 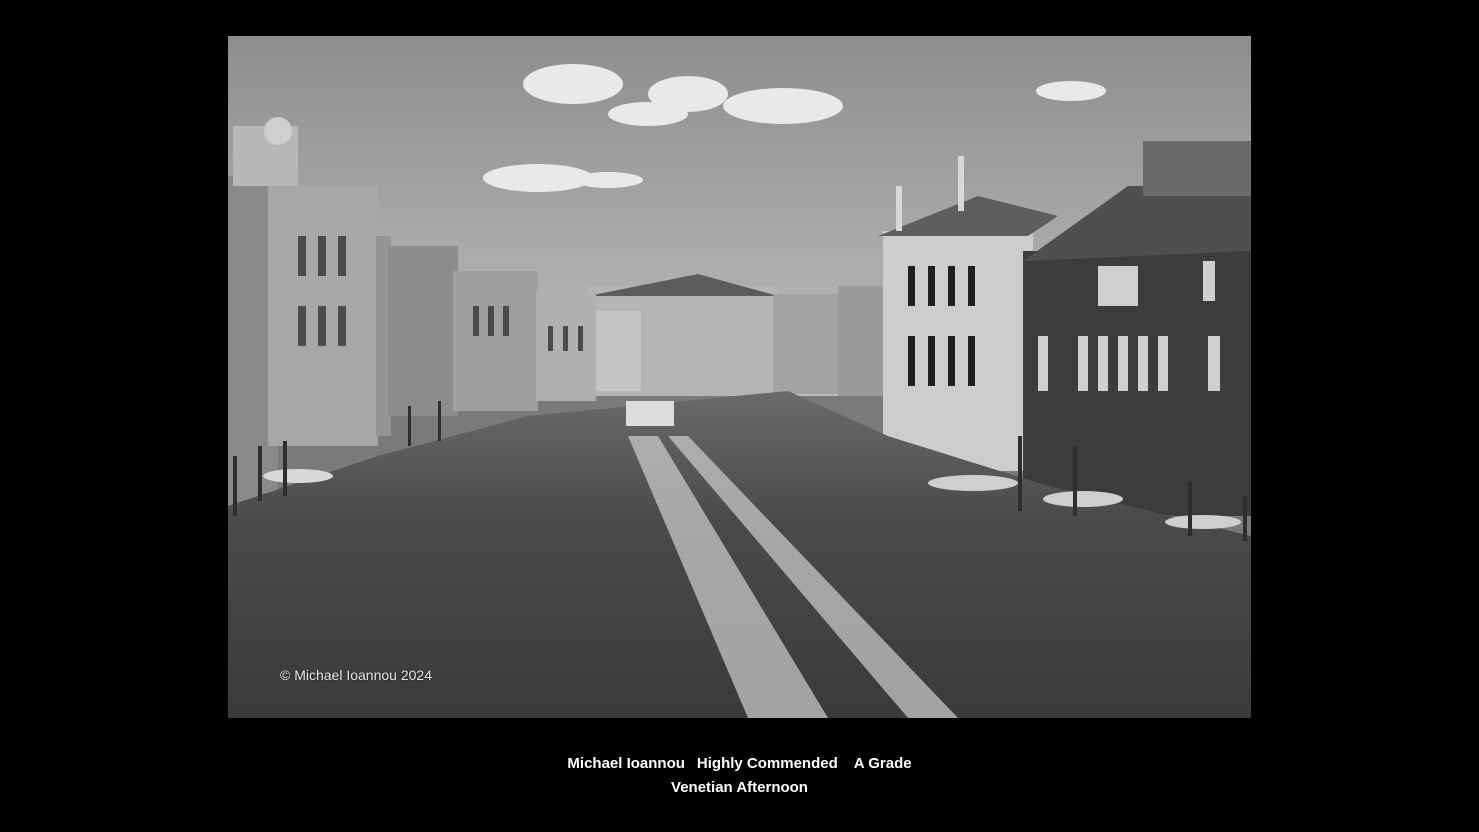 What do you see at coordinates (767, 763) in the screenshot?
I see `award-label: Highly Commended` at bounding box center [767, 763].